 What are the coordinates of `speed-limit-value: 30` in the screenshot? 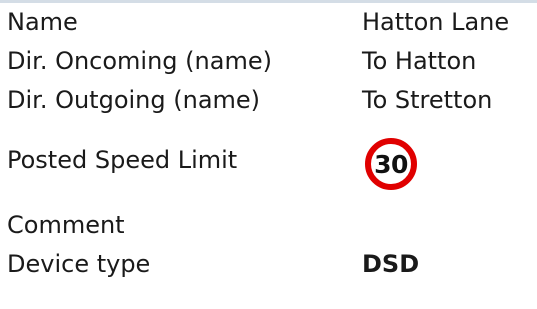 It's located at (391, 164).